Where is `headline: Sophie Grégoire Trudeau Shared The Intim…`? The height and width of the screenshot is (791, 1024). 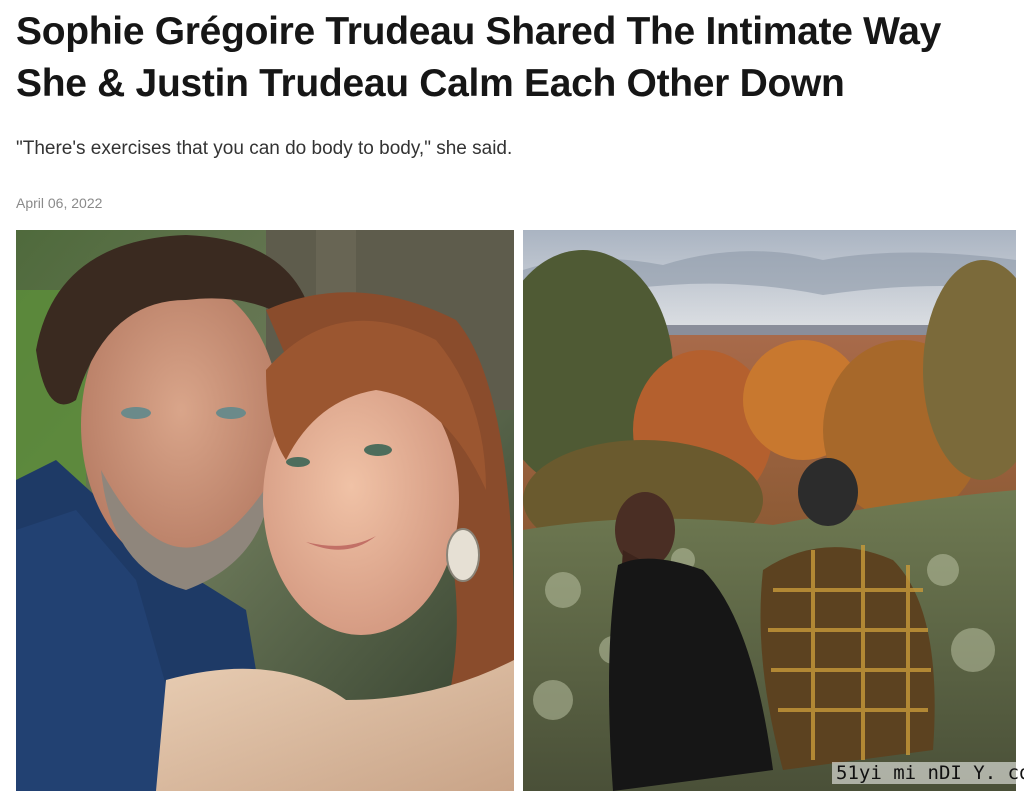 headline: Sophie Grégoire Trudeau Shared The Intim… is located at coordinates (516, 58).